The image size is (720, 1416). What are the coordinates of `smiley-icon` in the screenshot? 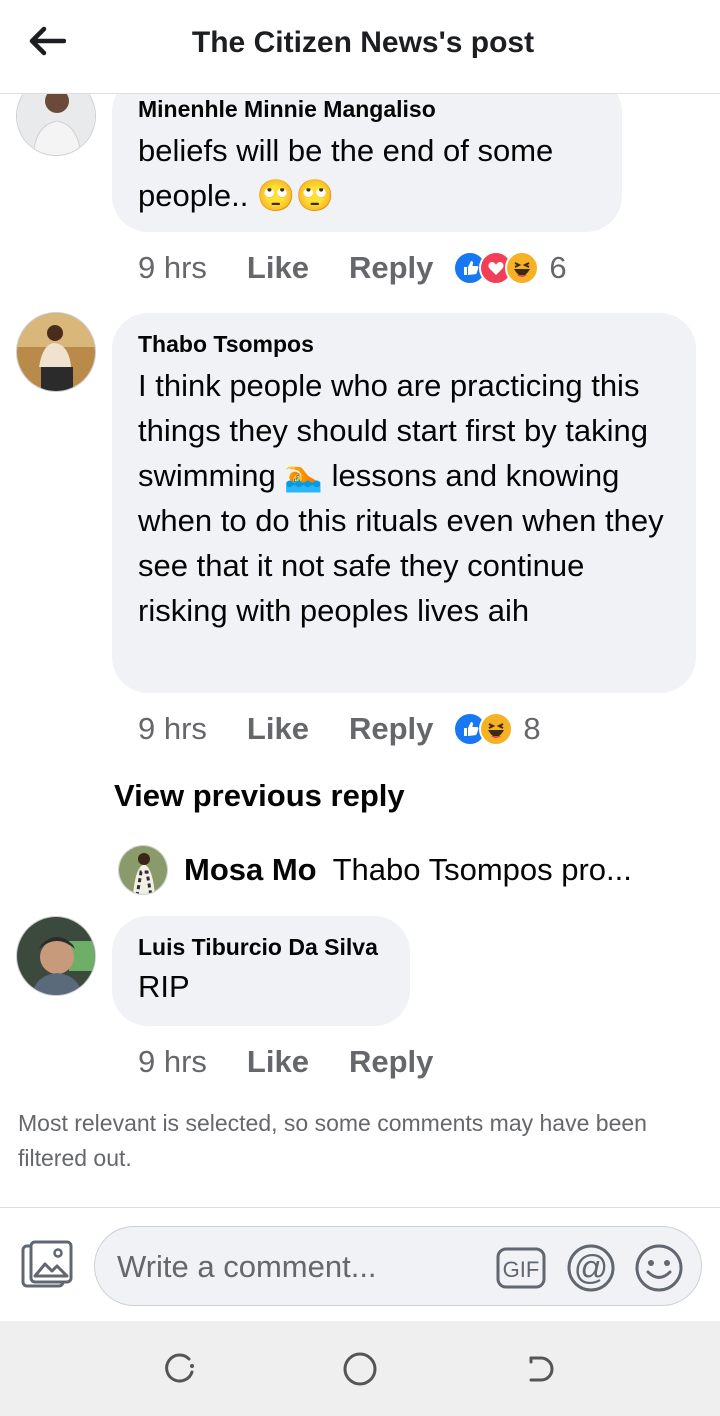 It's located at (659, 1268).